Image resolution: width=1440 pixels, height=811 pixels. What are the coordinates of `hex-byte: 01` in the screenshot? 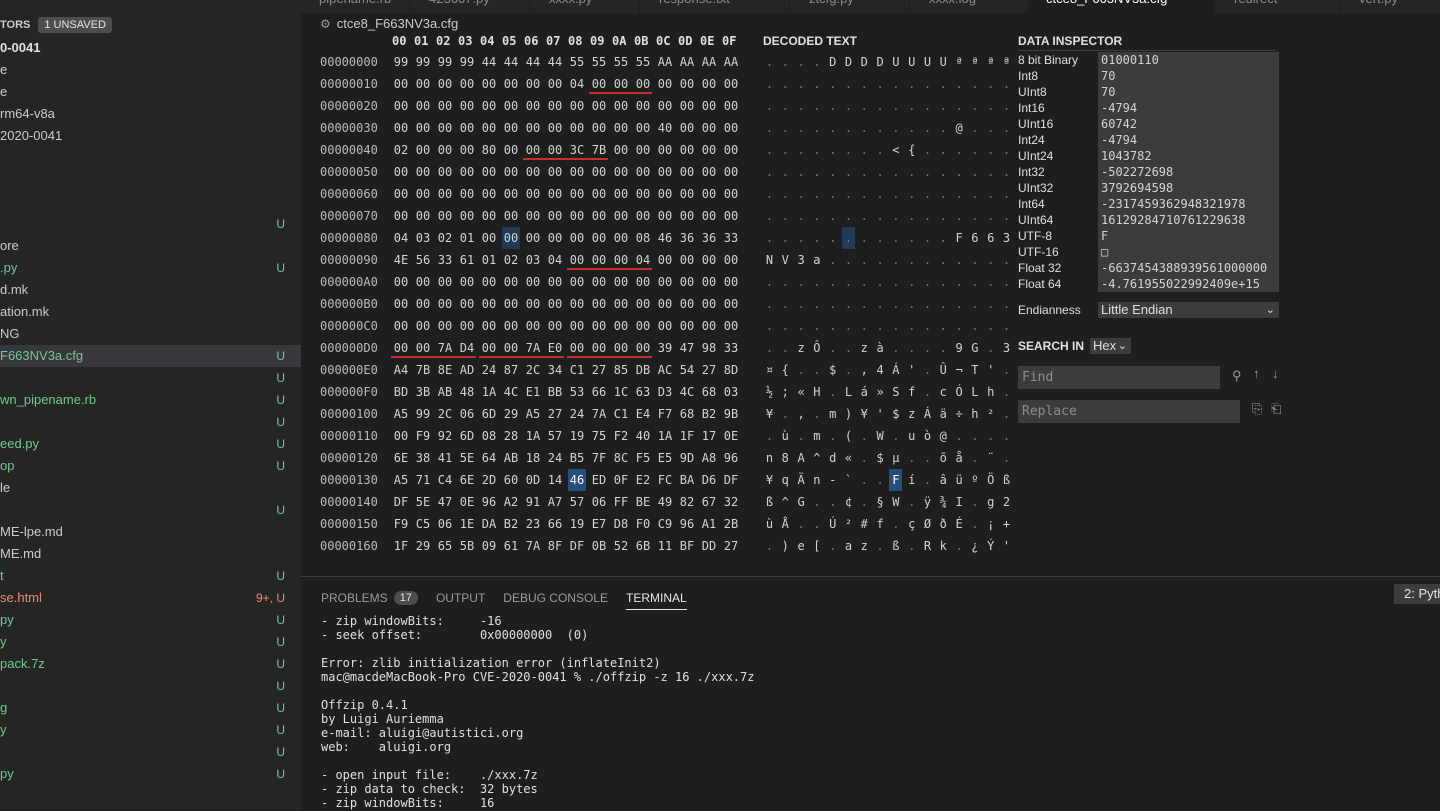 It's located at (467, 238).